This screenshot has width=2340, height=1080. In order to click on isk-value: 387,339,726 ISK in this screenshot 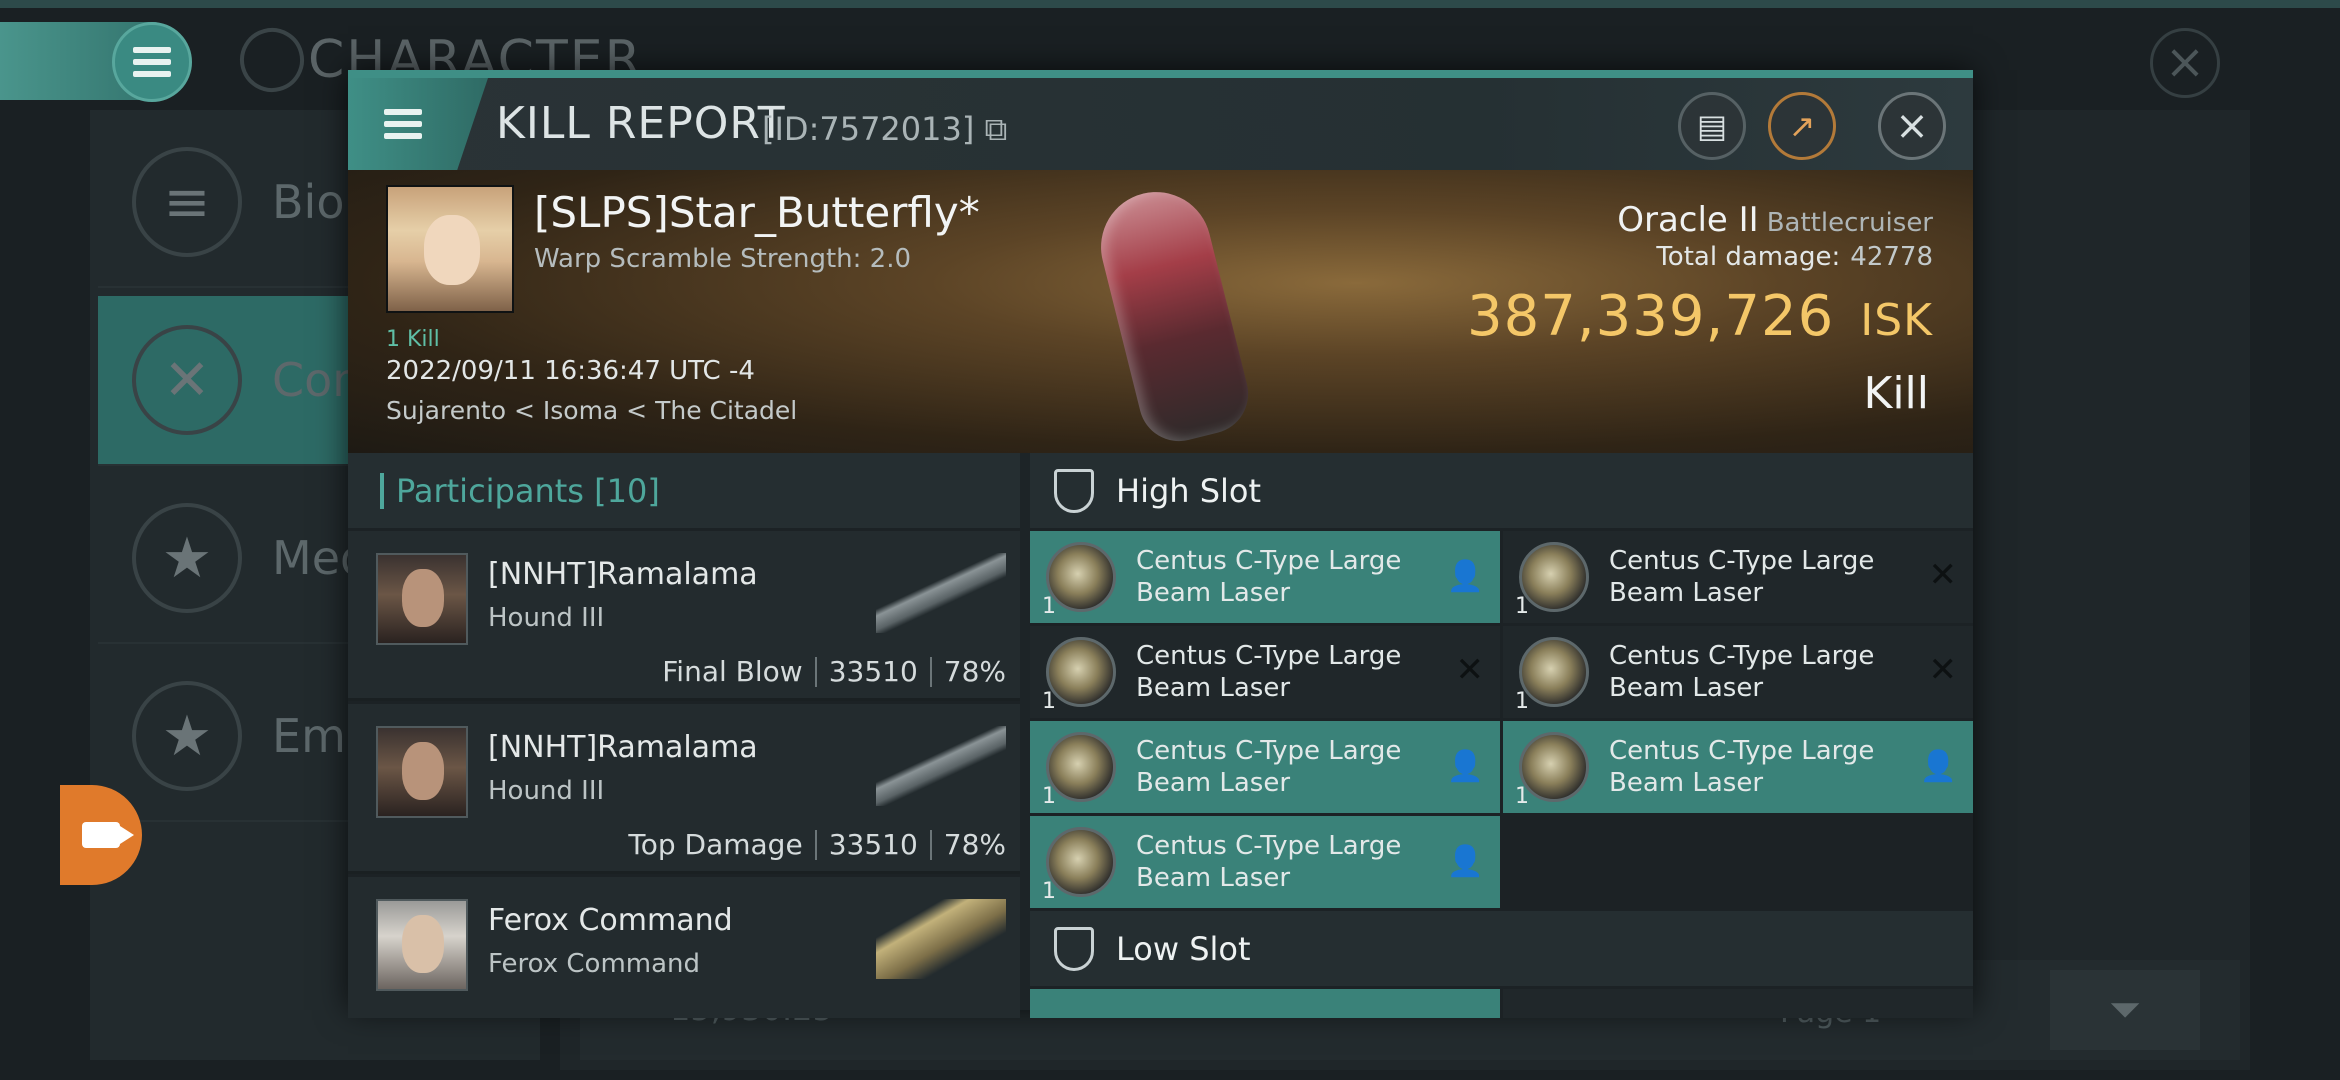, I will do `click(1700, 316)`.